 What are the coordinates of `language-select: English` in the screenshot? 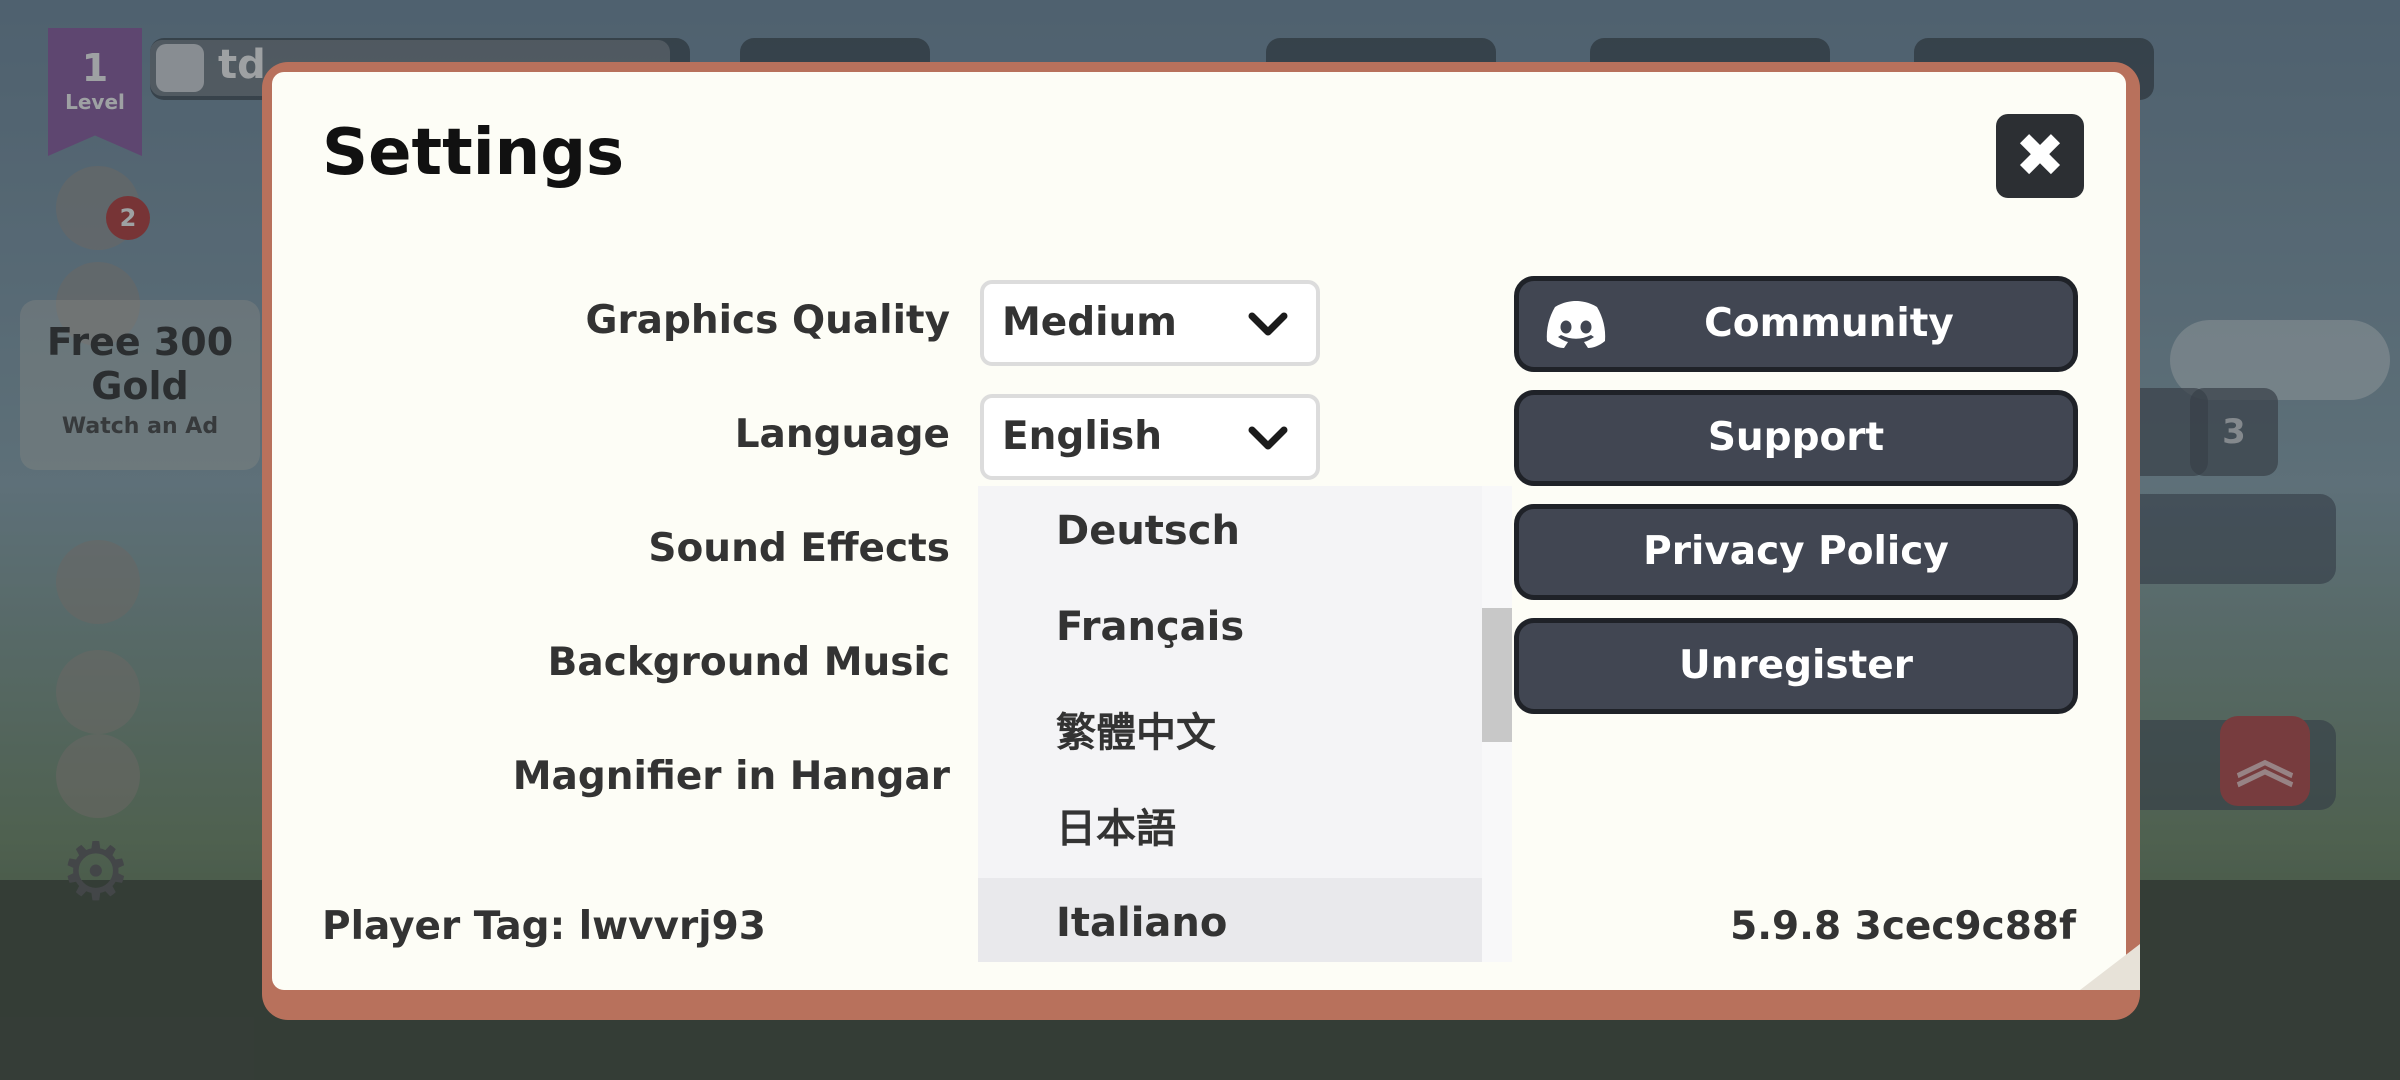 It's located at (1150, 437).